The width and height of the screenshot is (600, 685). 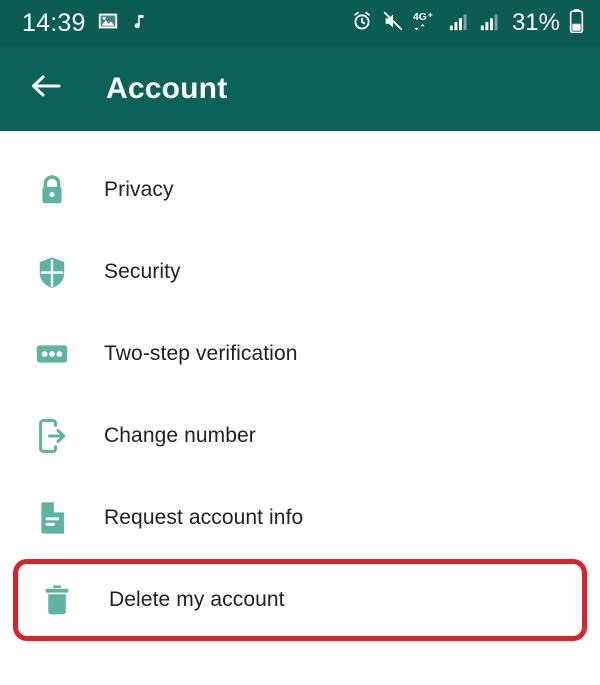 What do you see at coordinates (139, 23) in the screenshot?
I see `music-note-icon` at bounding box center [139, 23].